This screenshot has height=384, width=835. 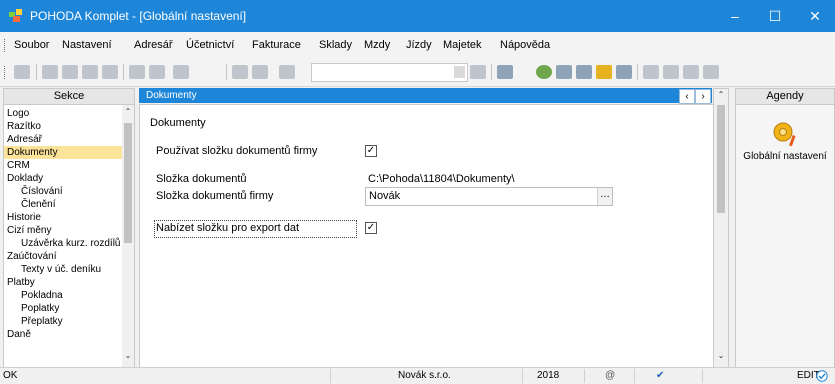 What do you see at coordinates (462, 45) in the screenshot?
I see `menu-majetek: Majetek` at bounding box center [462, 45].